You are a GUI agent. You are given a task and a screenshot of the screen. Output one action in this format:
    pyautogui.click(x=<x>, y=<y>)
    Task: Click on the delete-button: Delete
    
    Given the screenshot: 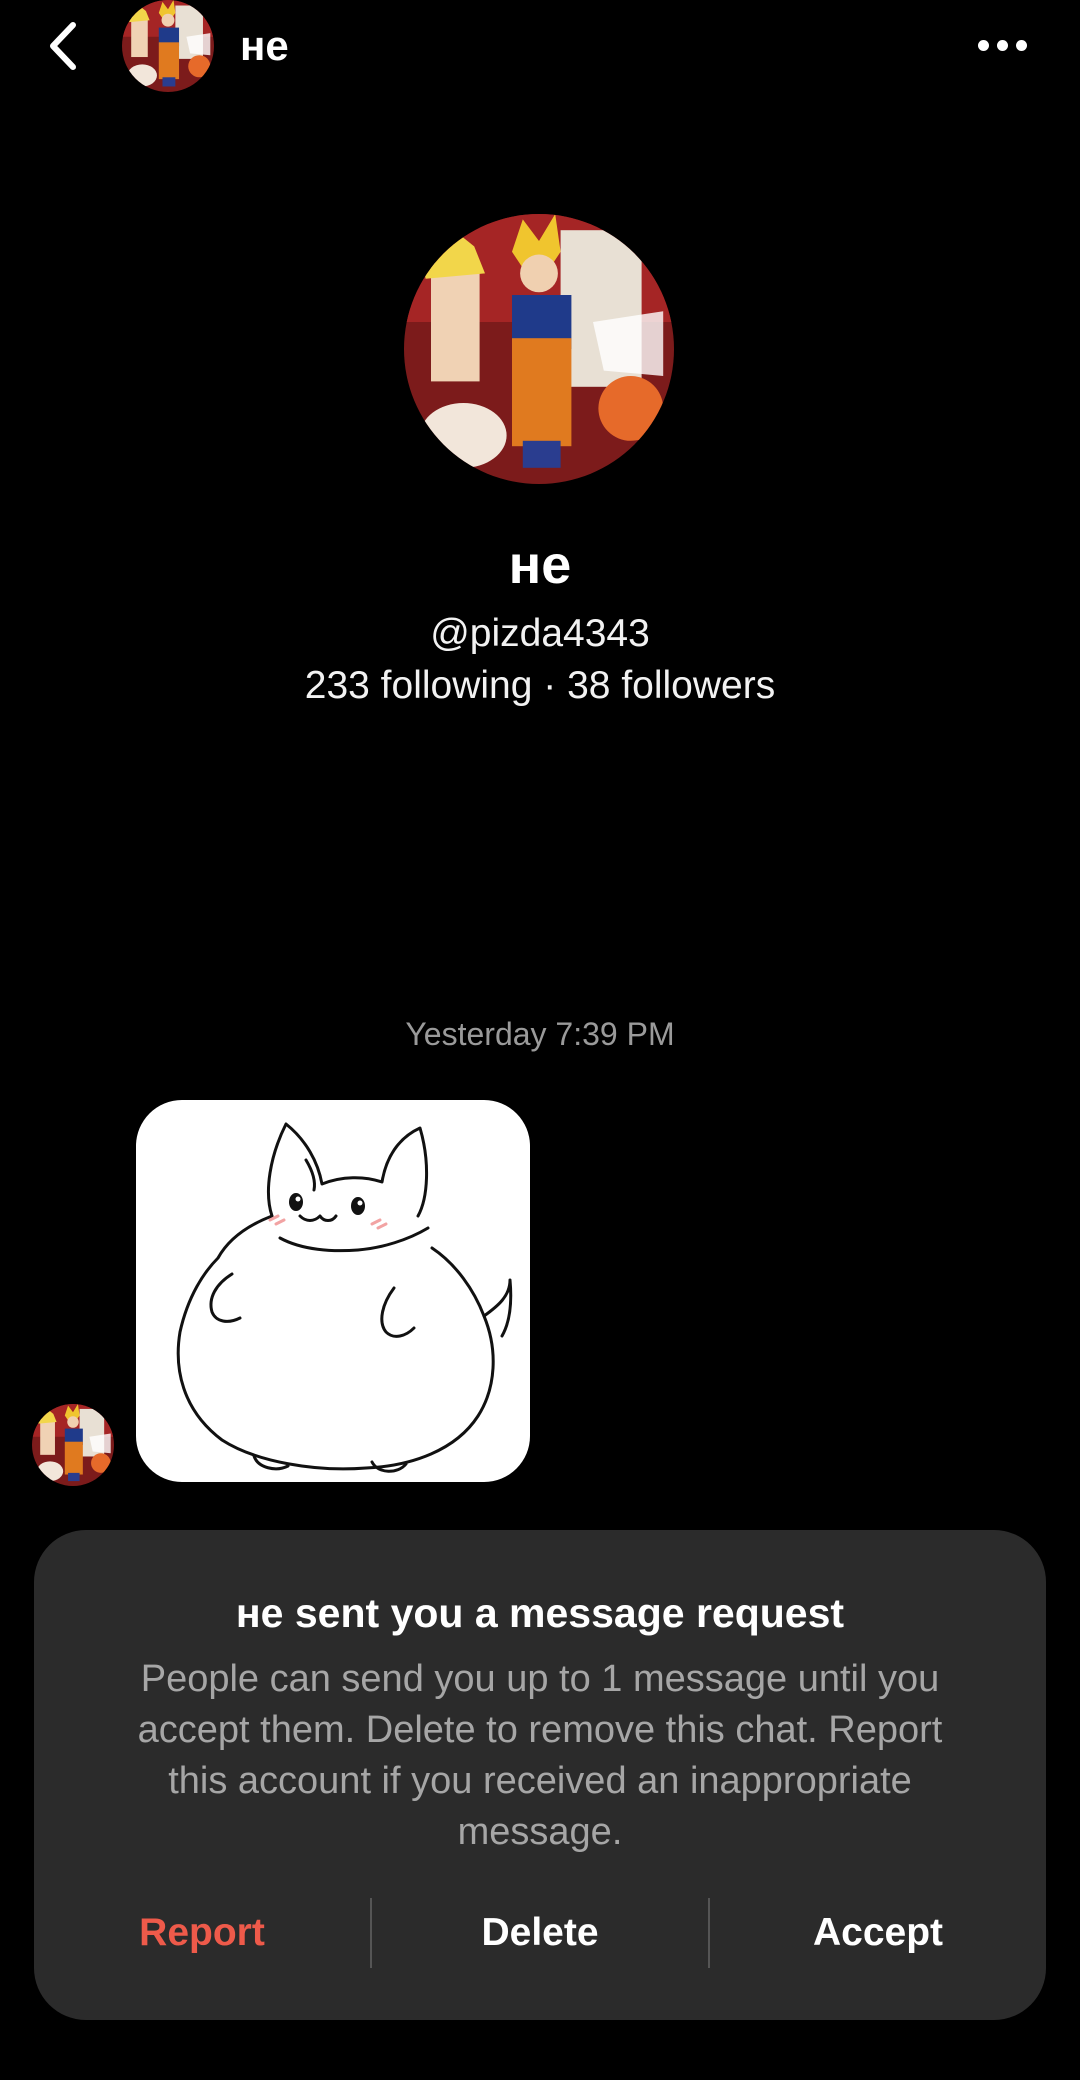 What is the action you would take?
    pyautogui.click(x=540, y=1933)
    